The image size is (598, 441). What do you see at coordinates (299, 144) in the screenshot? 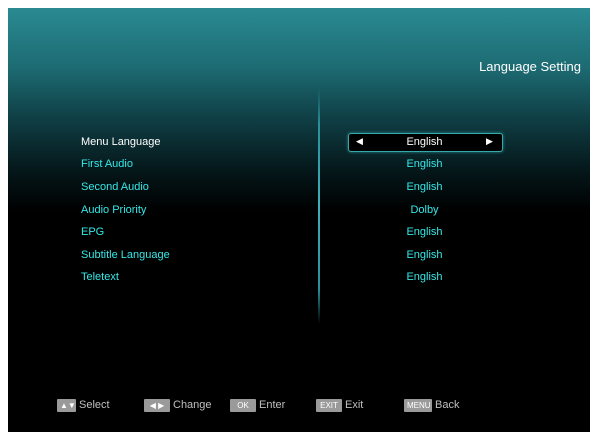
I see `setting-row-menu-language: Menu Language ◀ English ▶` at bounding box center [299, 144].